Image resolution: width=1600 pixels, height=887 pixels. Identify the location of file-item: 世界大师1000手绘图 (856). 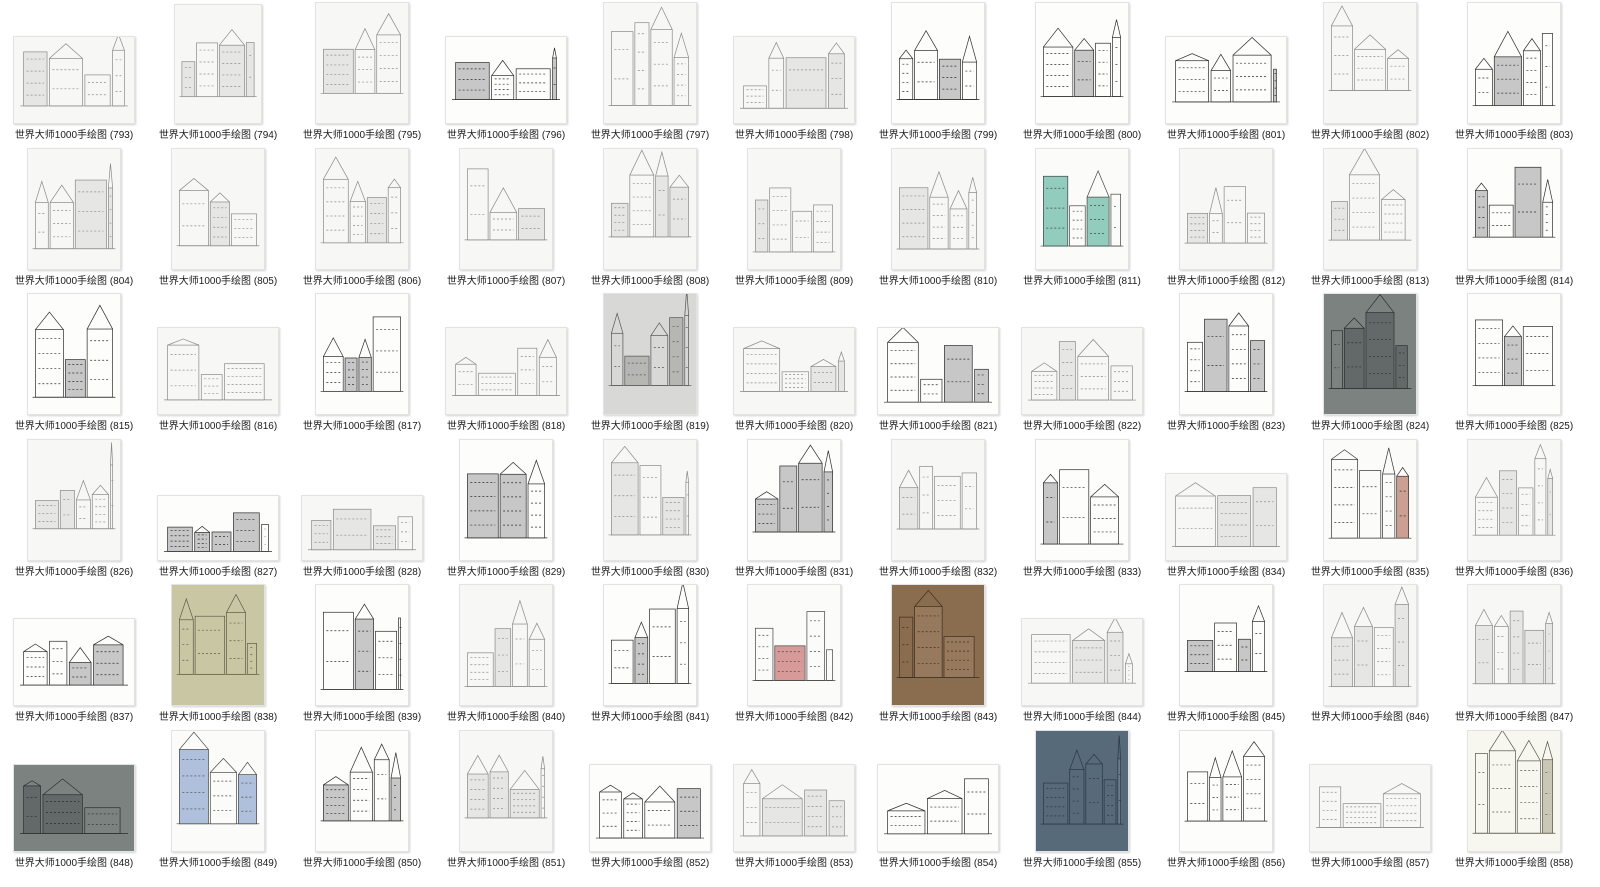
(1226, 801).